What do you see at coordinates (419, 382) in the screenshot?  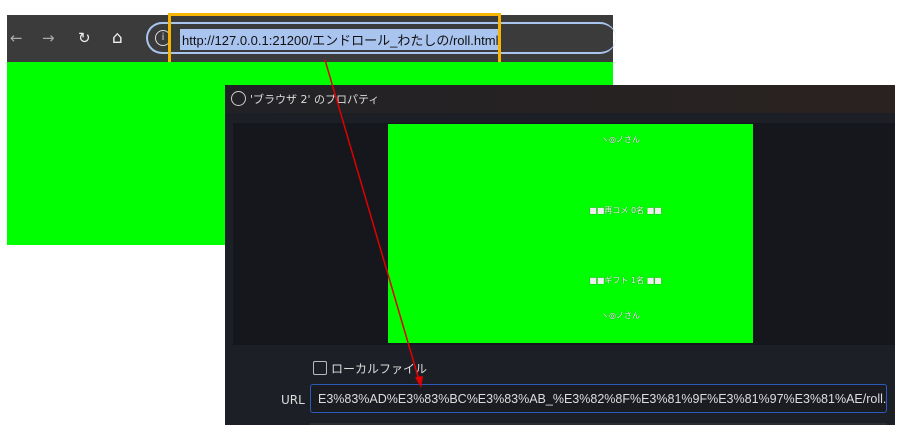 I see `arrow-head` at bounding box center [419, 382].